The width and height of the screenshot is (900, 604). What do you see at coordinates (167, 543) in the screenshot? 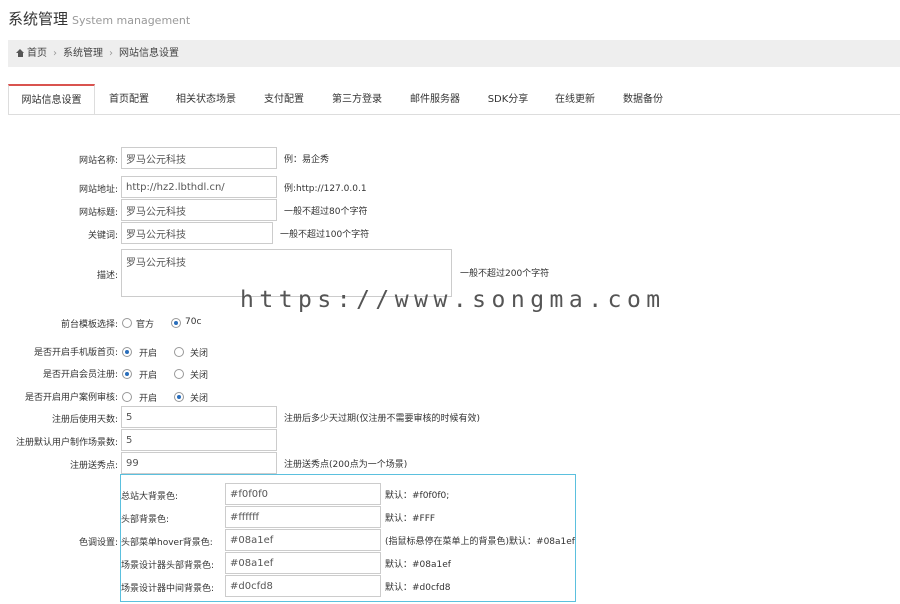
I see `color-row-label: 头部菜单hover背景色:` at bounding box center [167, 543].